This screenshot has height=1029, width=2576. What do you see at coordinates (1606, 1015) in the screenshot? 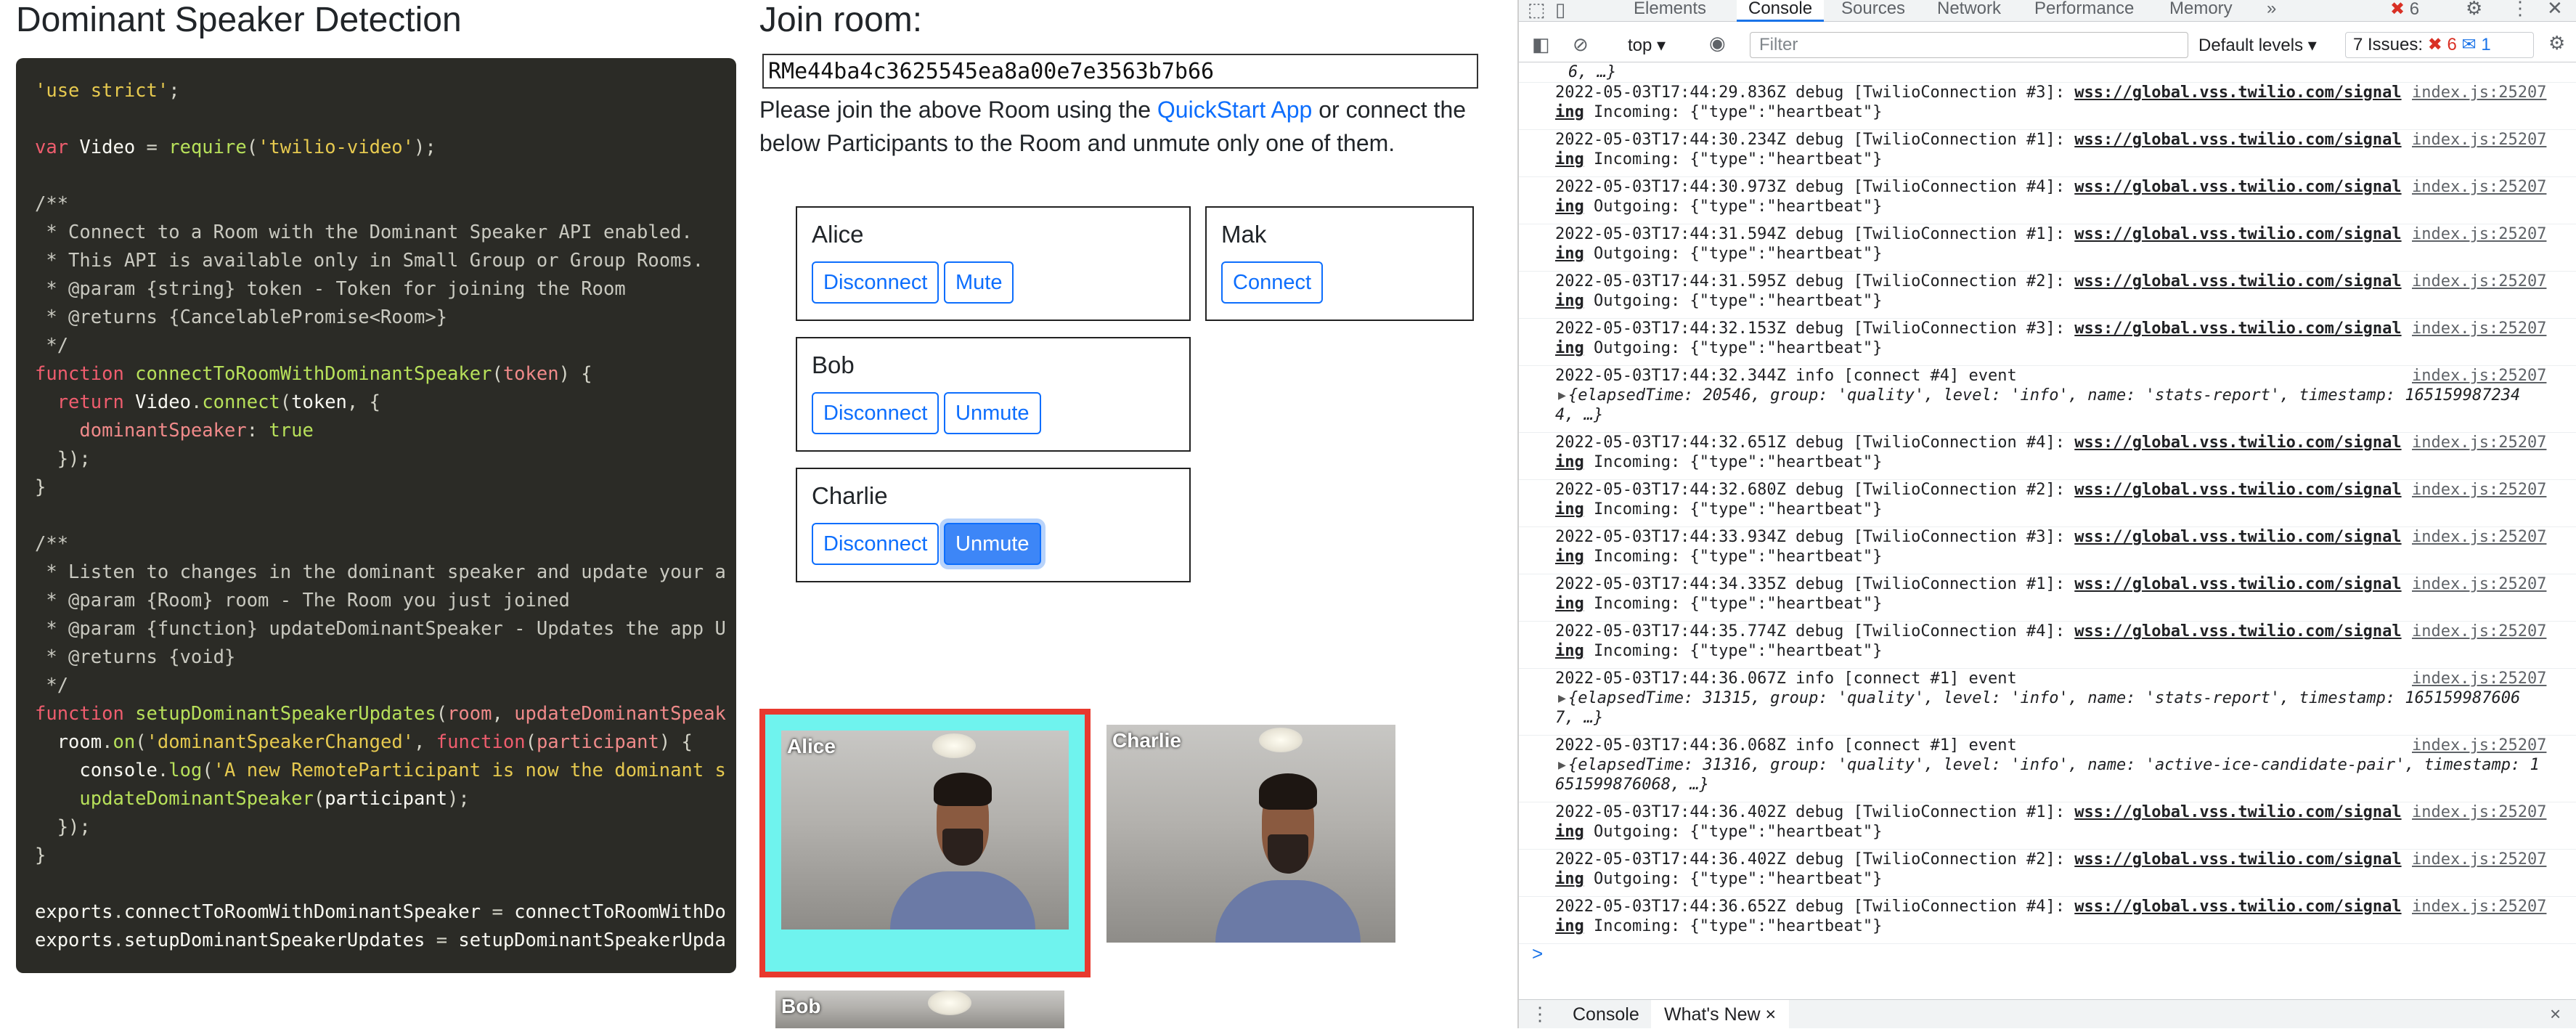
I see `drawer-tab-console: Console` at bounding box center [1606, 1015].